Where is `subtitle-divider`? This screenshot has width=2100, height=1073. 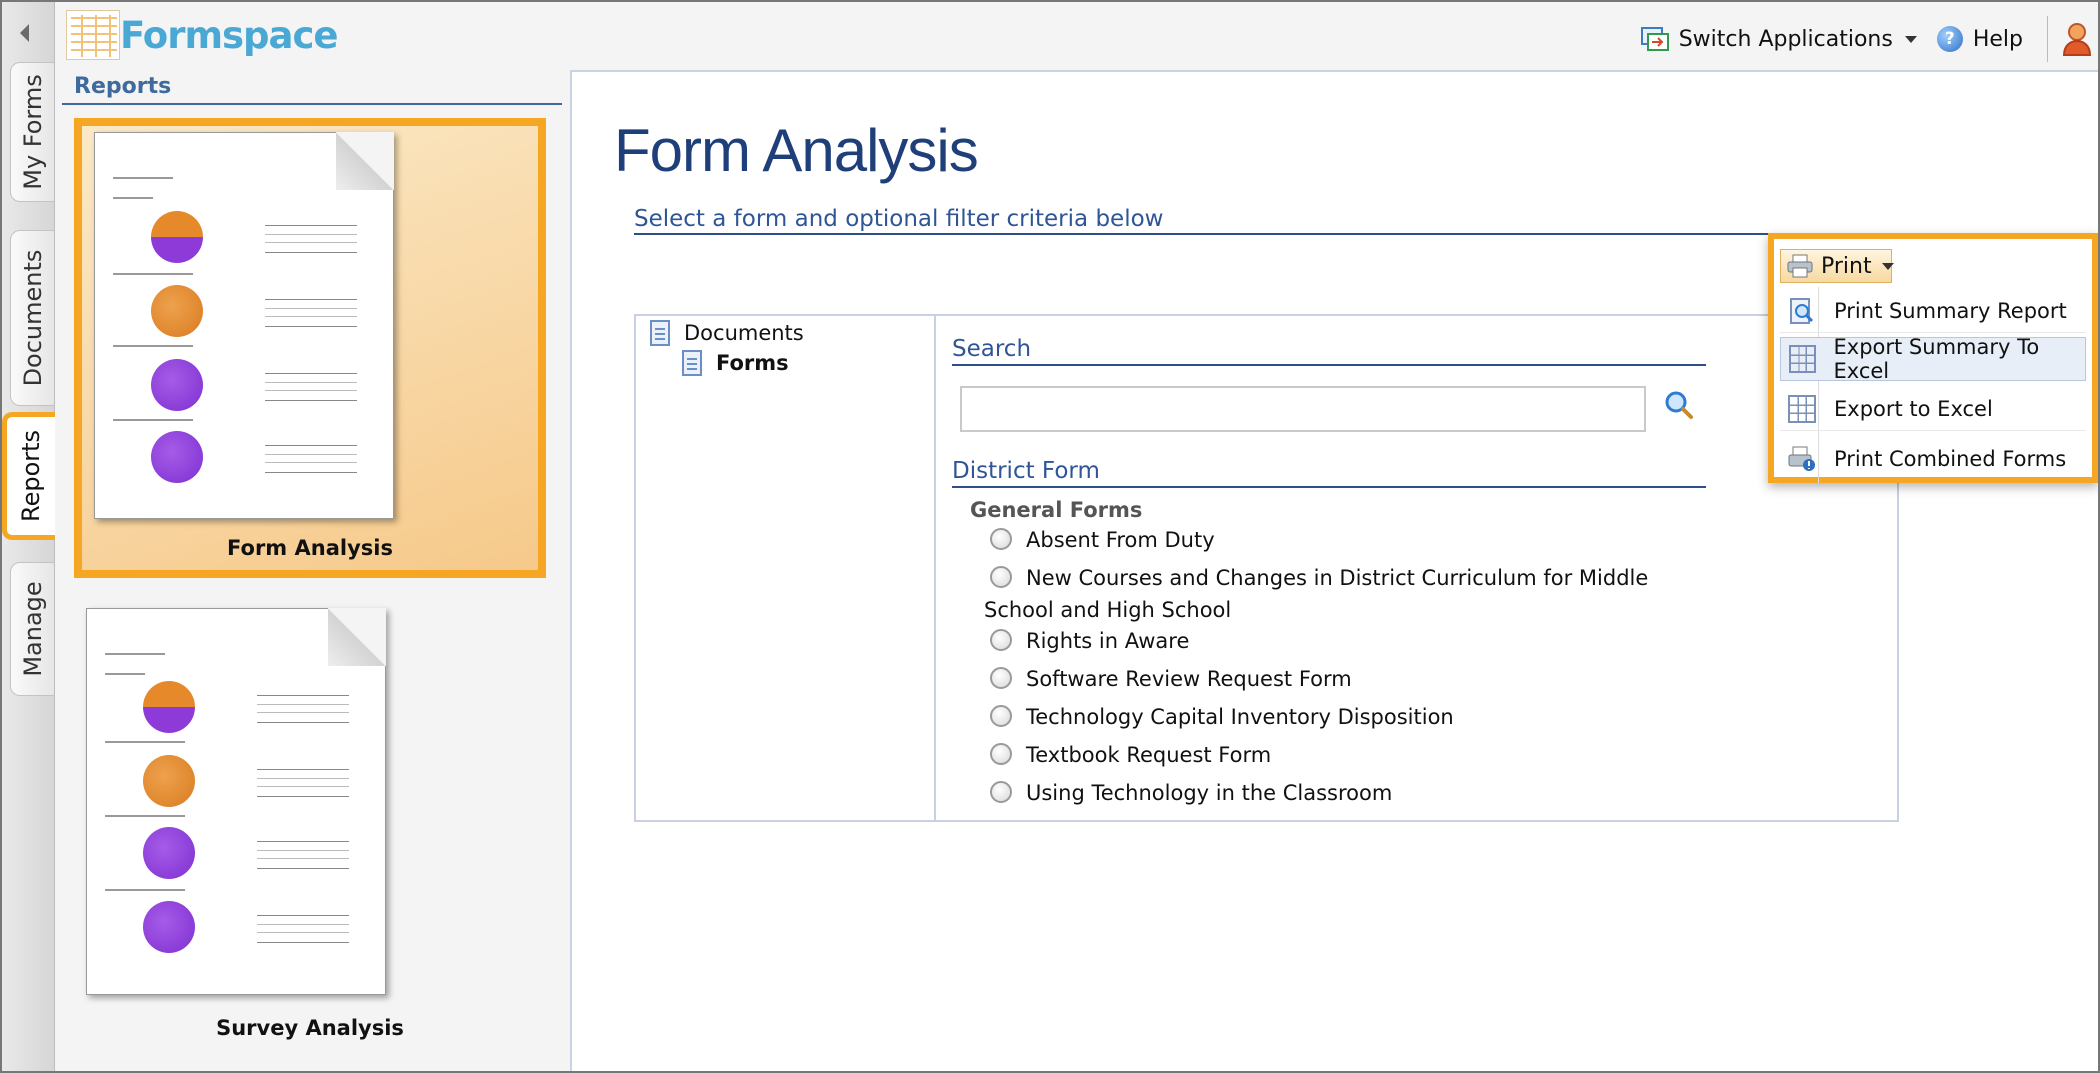 subtitle-divider is located at coordinates (1265, 234).